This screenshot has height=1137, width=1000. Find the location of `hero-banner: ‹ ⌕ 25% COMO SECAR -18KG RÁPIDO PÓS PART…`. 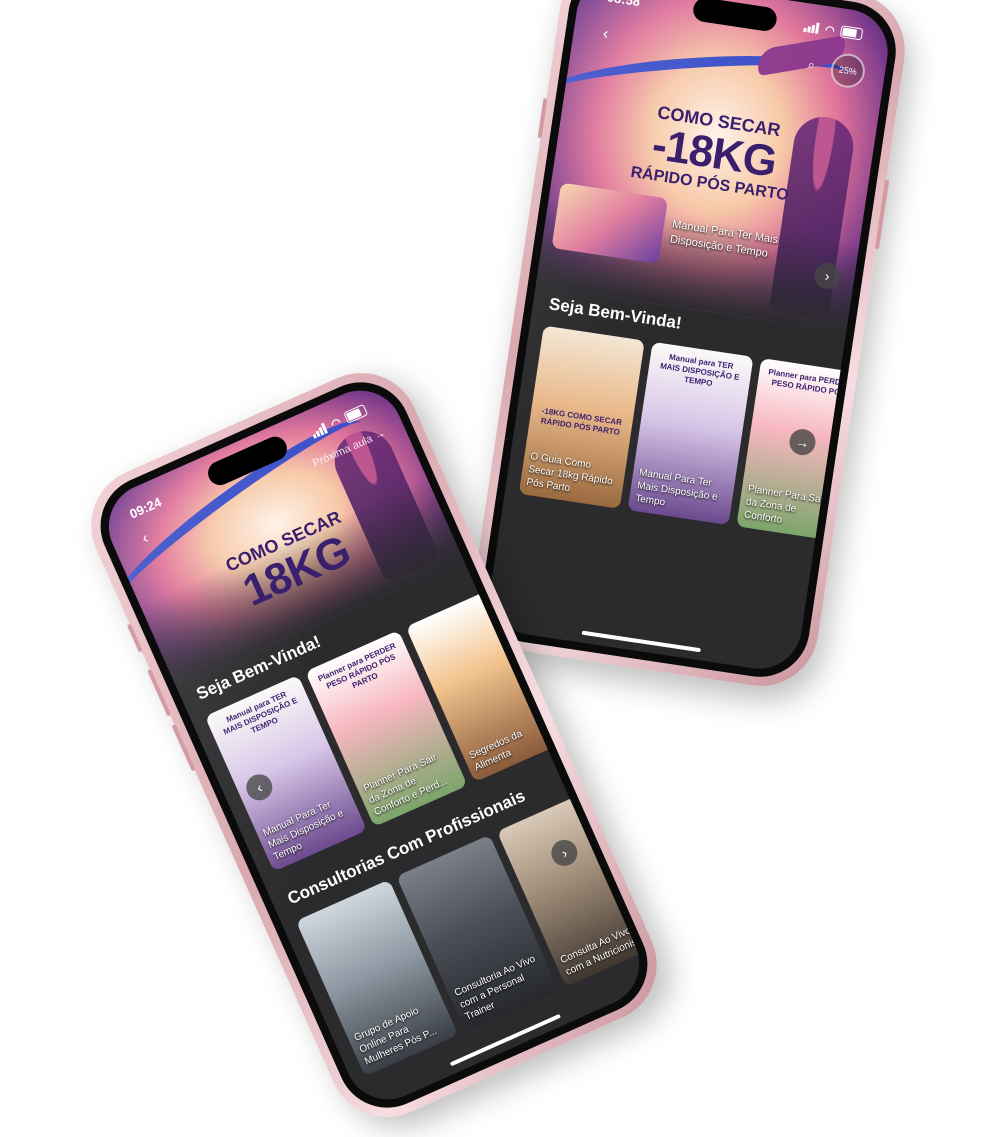

hero-banner: ‹ ⌕ 25% COMO SECAR -18KG RÁPIDO PÓS PART… is located at coordinates (714, 166).